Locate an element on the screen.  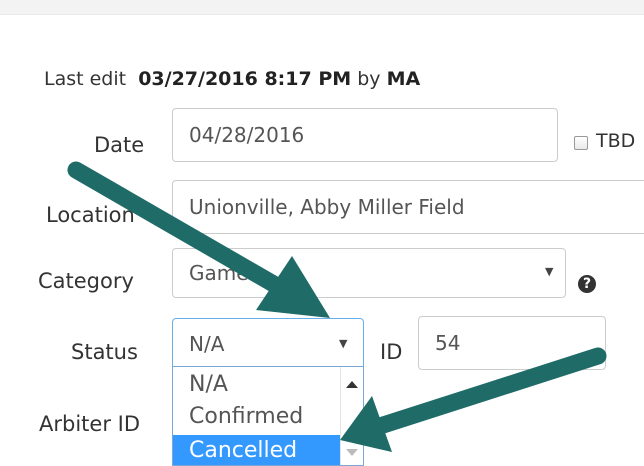
category-caret-icon: ▼ is located at coordinates (549, 271).